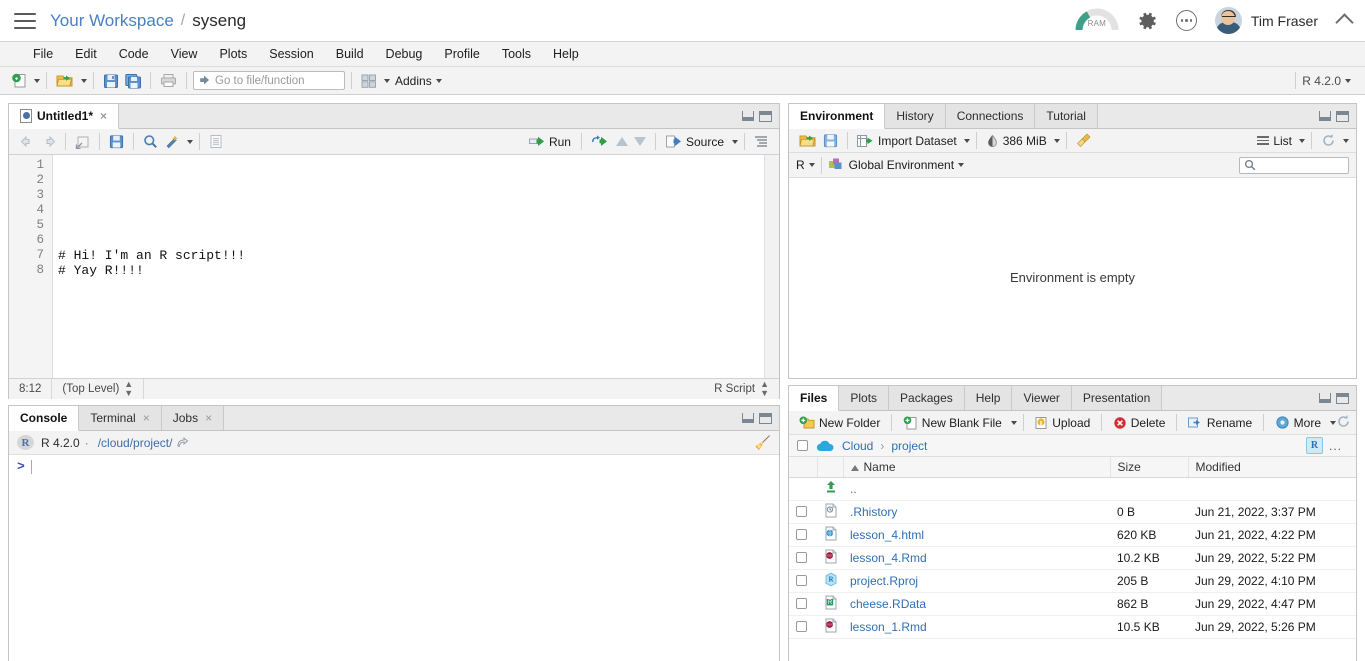  Describe the element at coordinates (952, 423) in the screenshot. I see `new-blank-file-button: New Blank File` at that location.